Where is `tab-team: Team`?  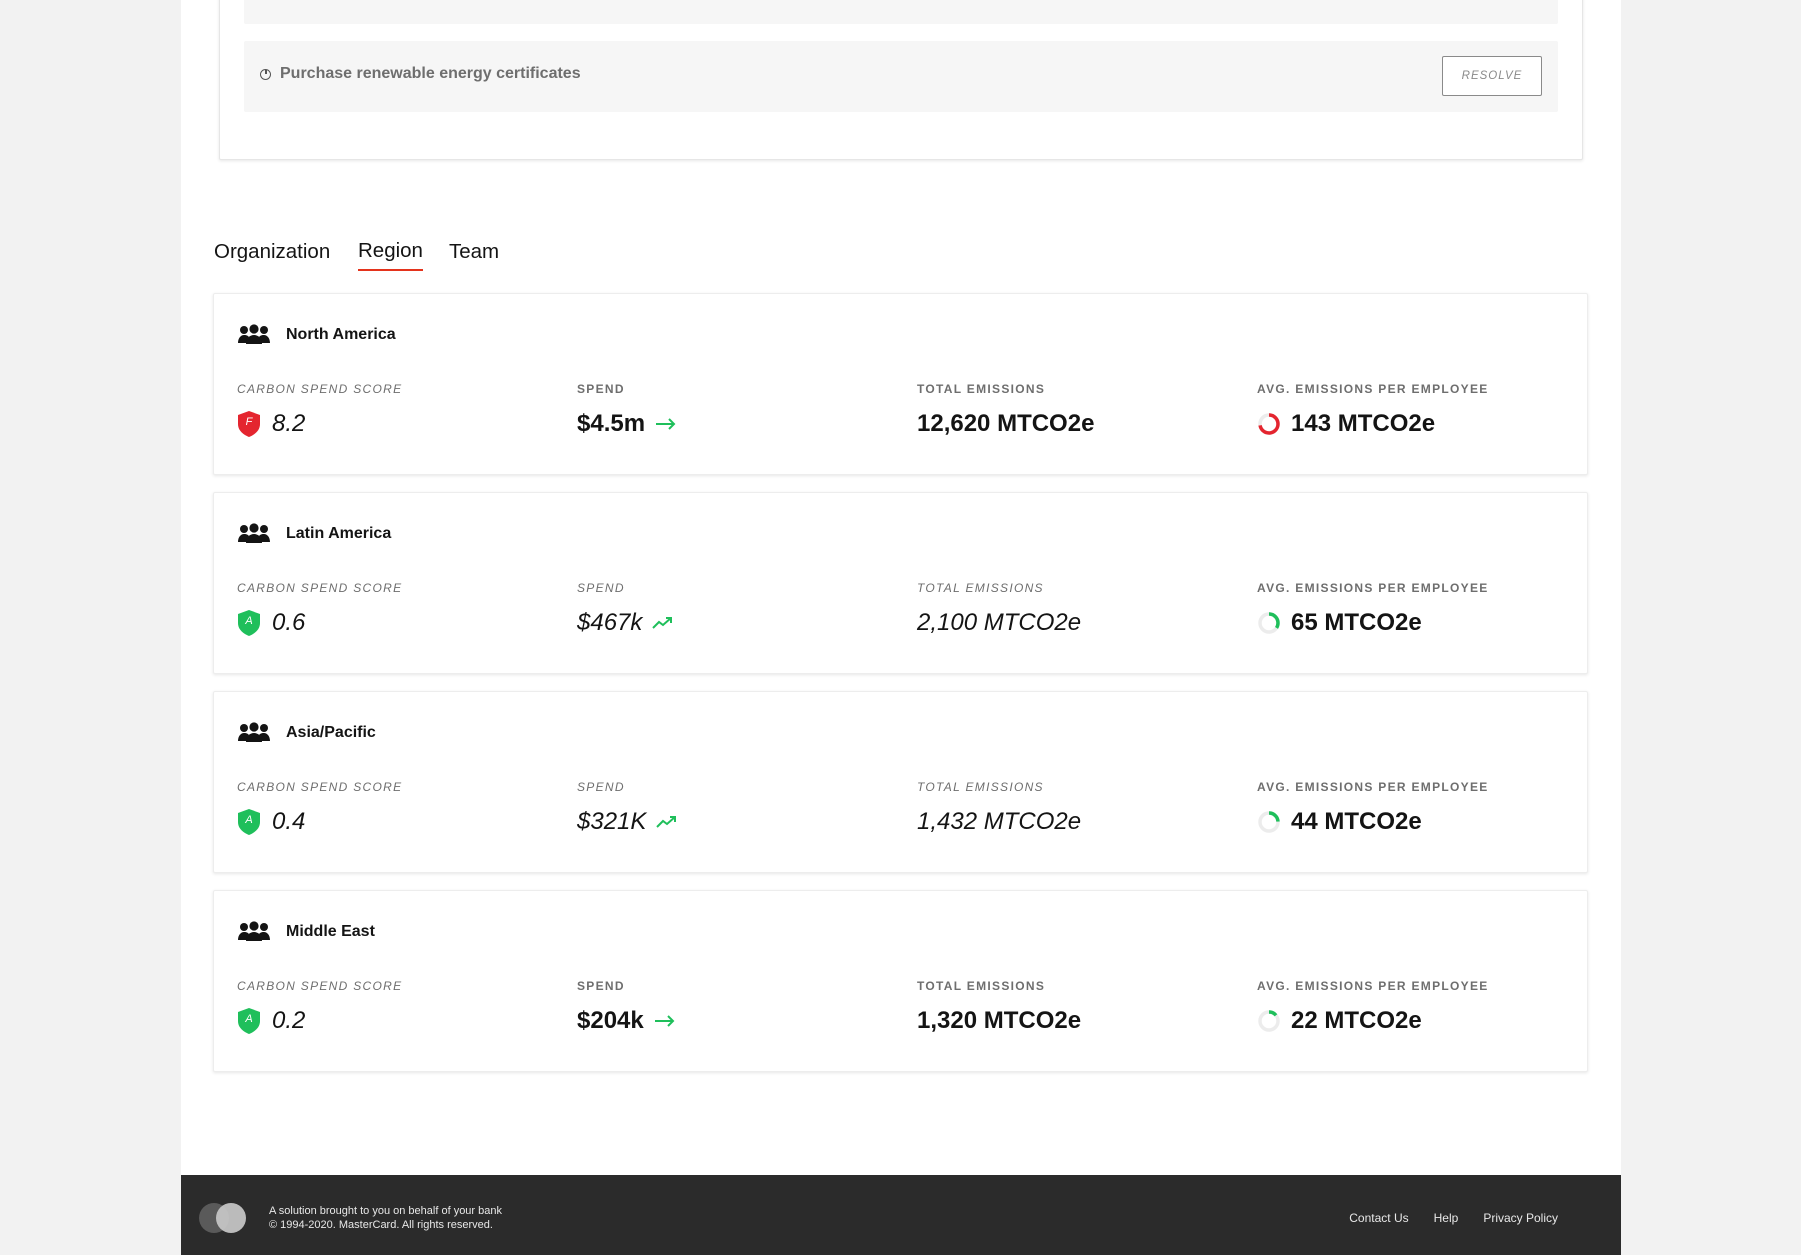 tab-team: Team is located at coordinates (474, 255).